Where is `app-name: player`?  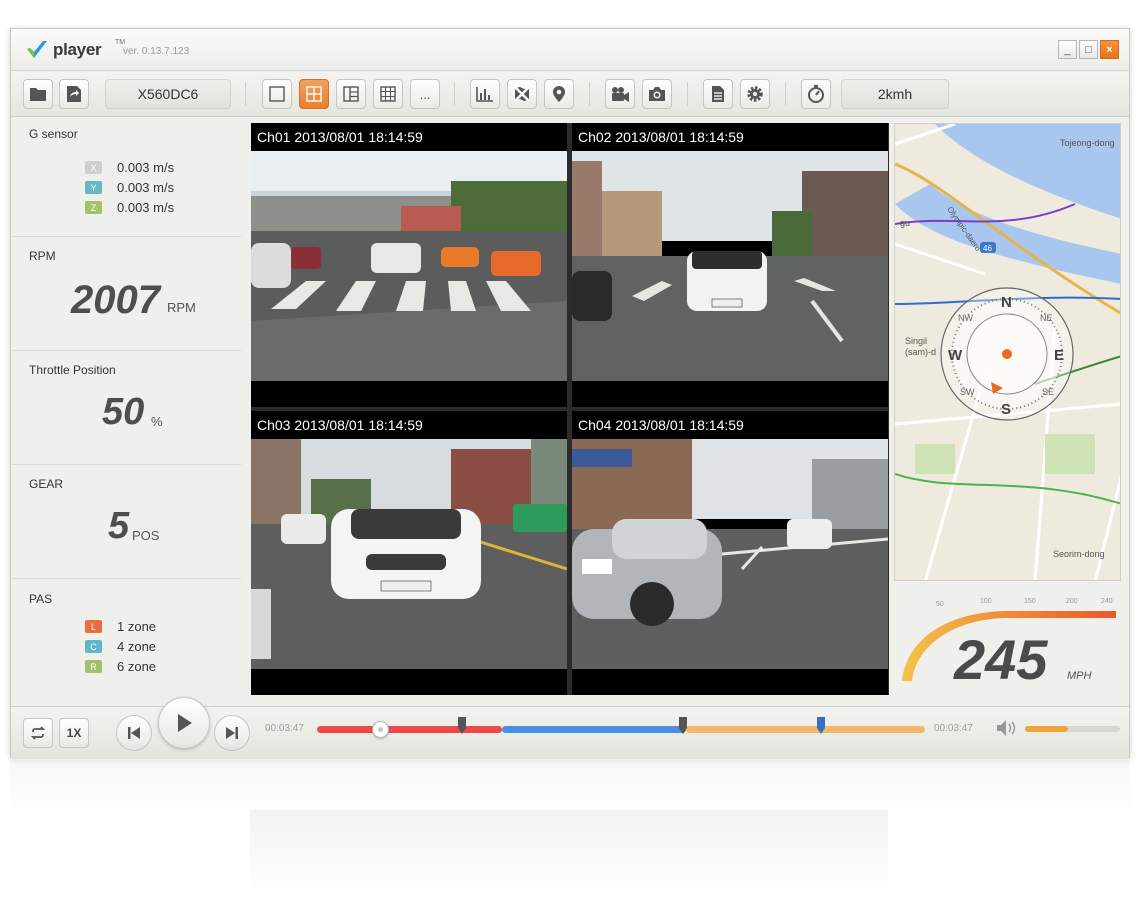
app-name: player is located at coordinates (77, 49).